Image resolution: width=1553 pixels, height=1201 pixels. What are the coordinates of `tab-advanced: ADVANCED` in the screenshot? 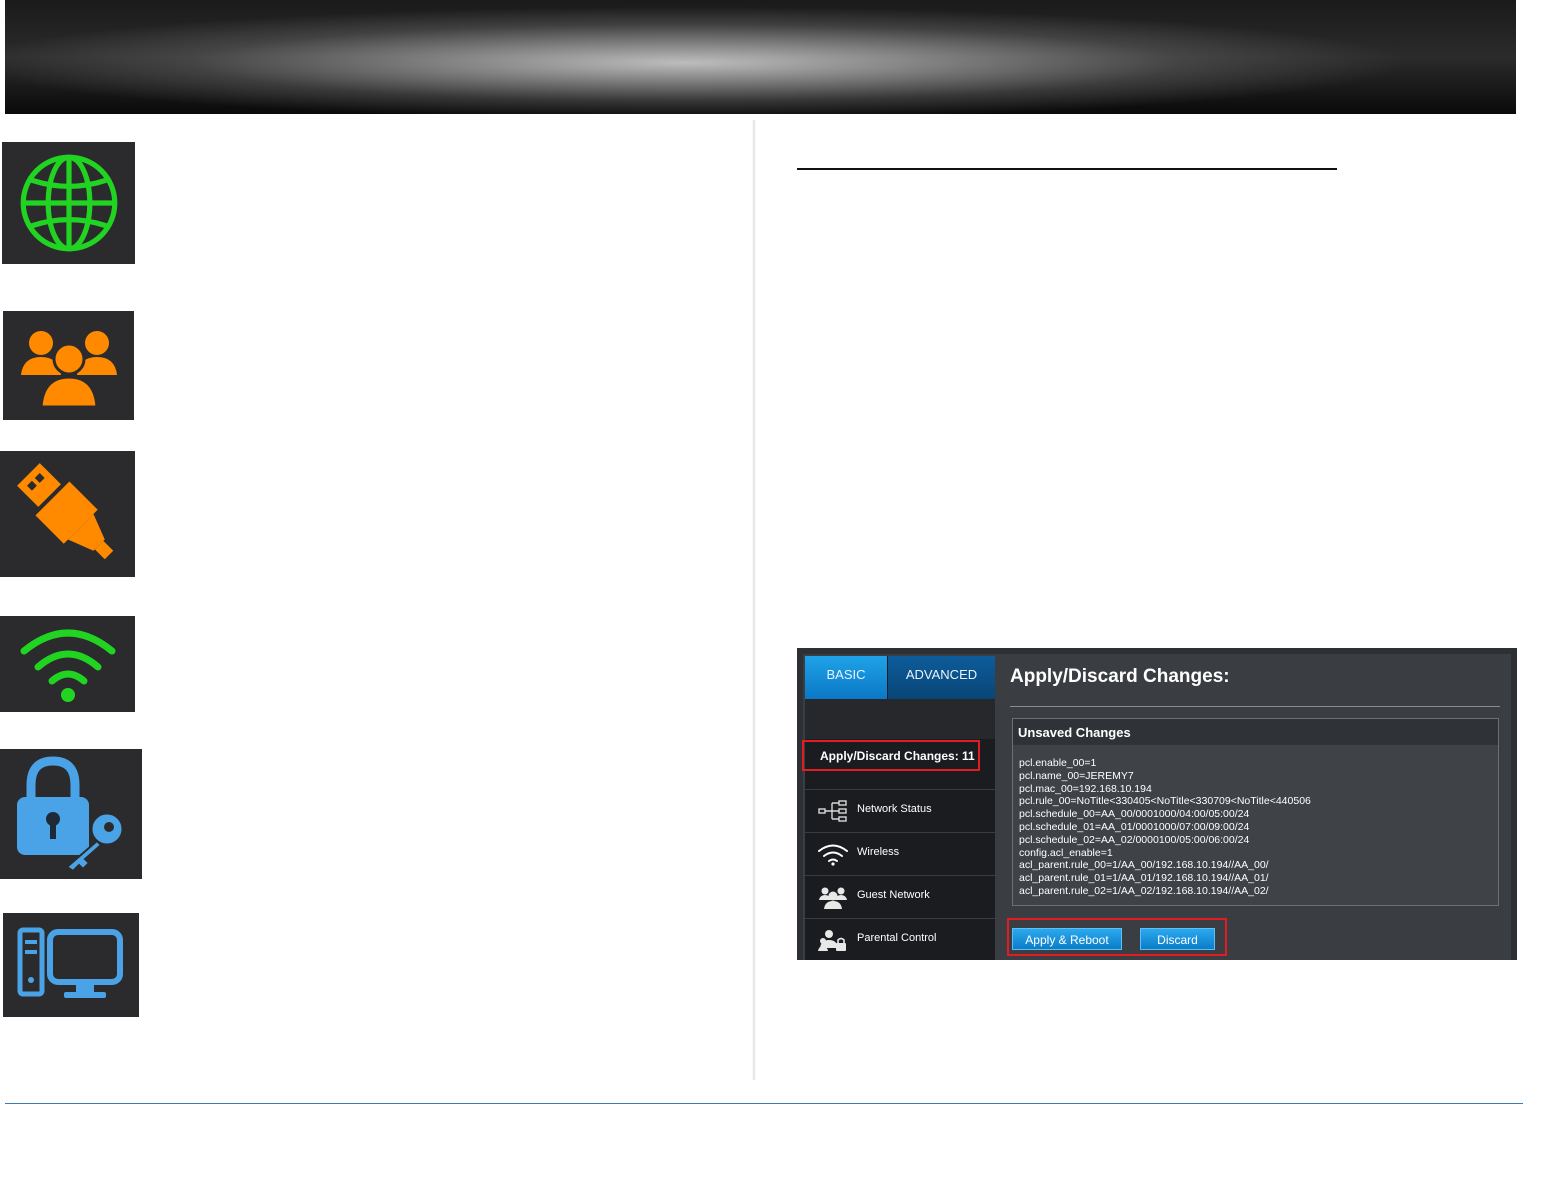 It's located at (941, 677).